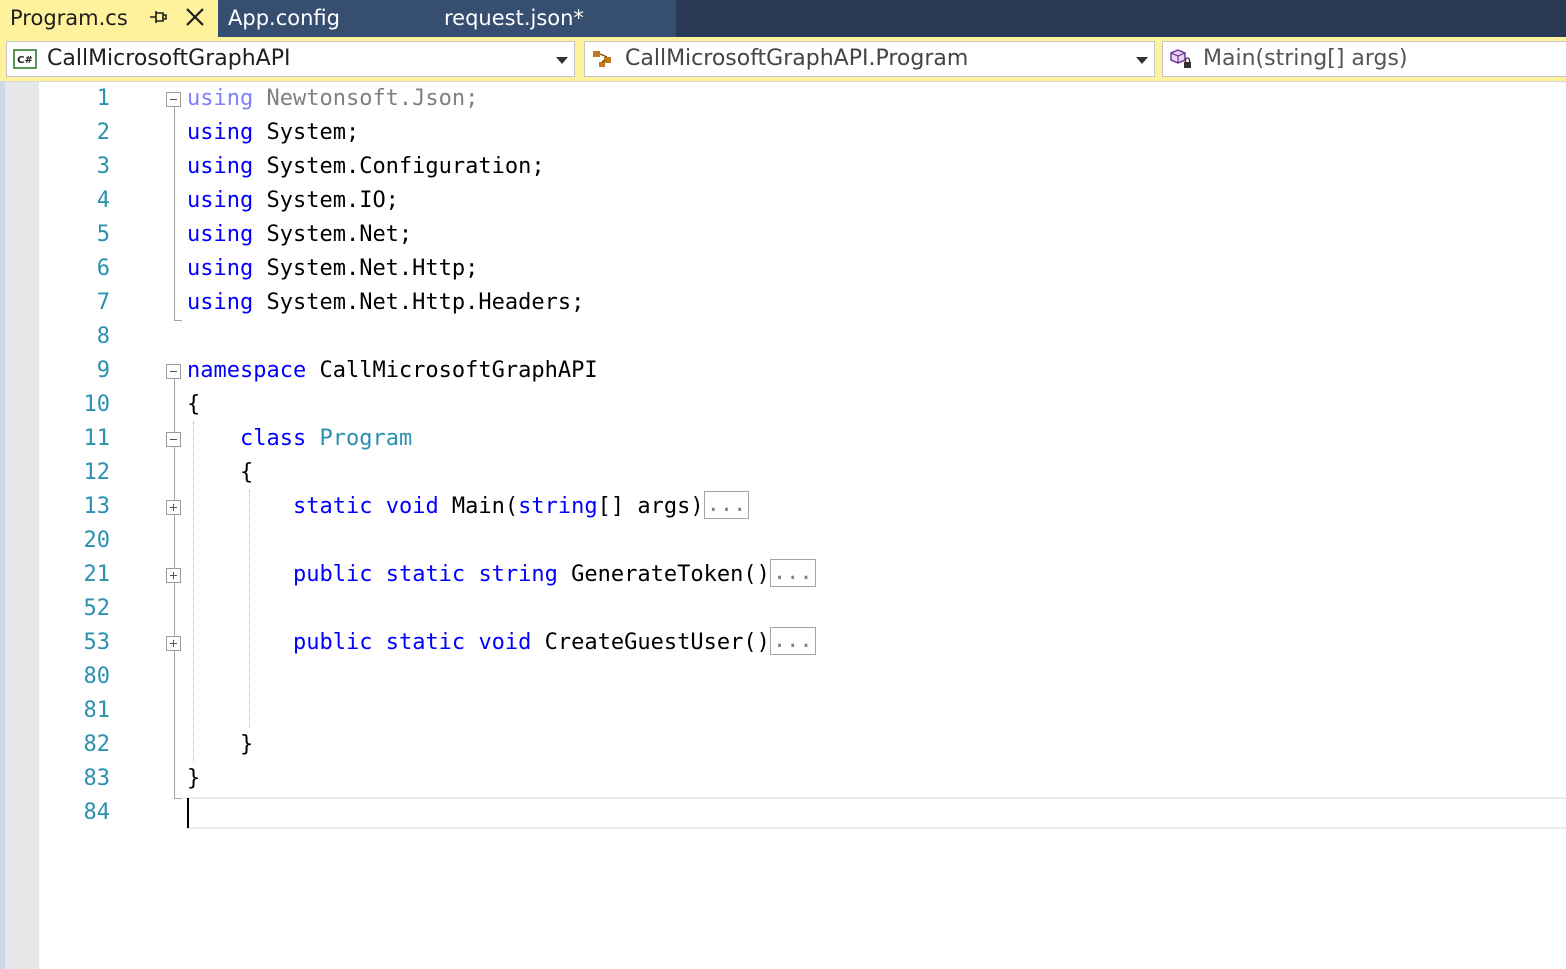  Describe the element at coordinates (194, 778) in the screenshot. I see `code-line-83: }` at that location.